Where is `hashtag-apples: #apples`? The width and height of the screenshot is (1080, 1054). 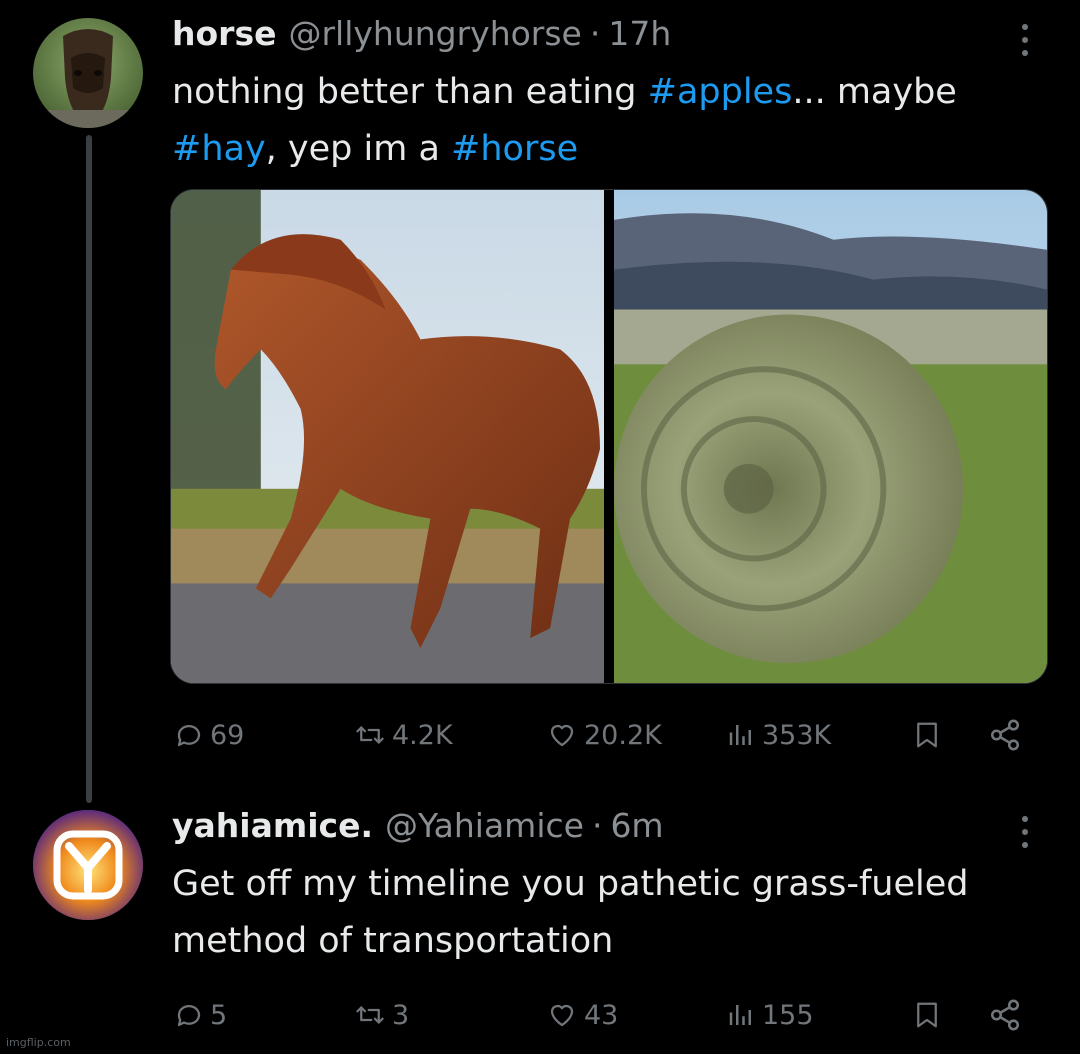 hashtag-apples: #apples is located at coordinates (720, 92).